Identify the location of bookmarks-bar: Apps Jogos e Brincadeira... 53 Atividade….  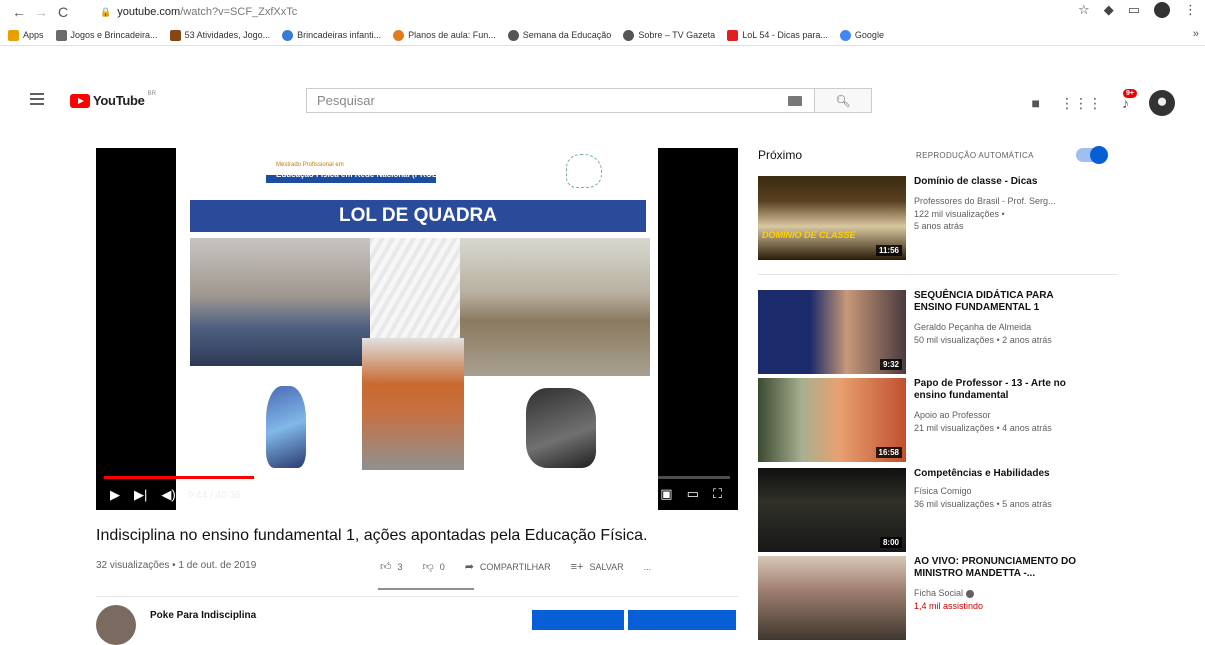
(602, 35).